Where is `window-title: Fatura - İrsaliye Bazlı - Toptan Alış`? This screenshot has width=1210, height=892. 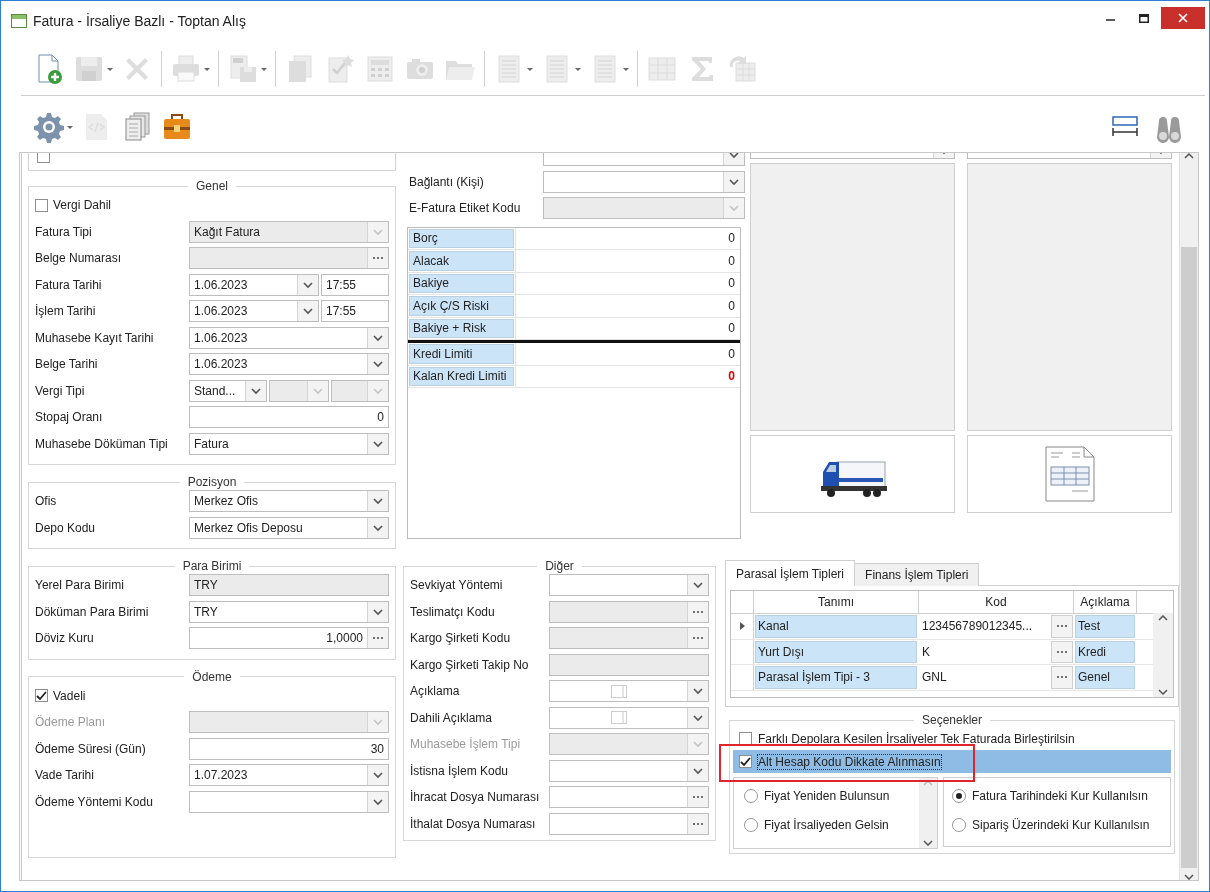
window-title: Fatura - İrsaliye Bazlı - Toptan Alış is located at coordinates (139, 21).